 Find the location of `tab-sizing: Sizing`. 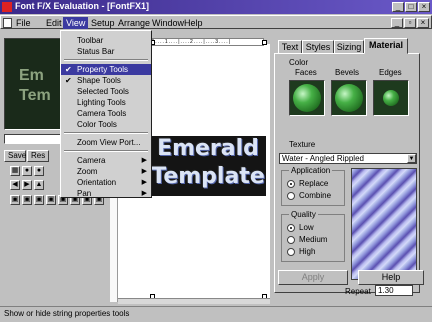

tab-sizing: Sizing is located at coordinates (349, 47).